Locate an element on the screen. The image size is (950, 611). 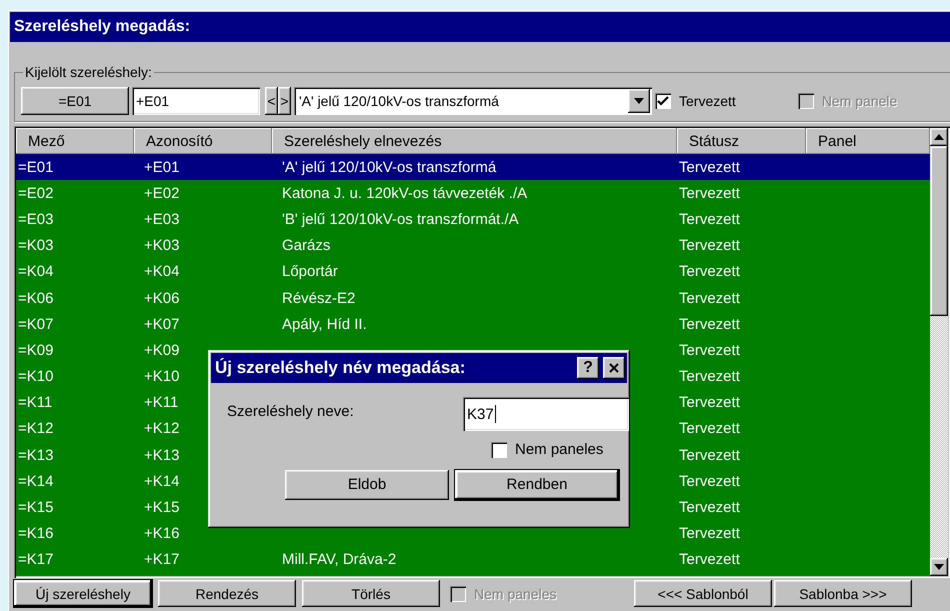
field-label: Szereléshely neve: is located at coordinates (291, 411).